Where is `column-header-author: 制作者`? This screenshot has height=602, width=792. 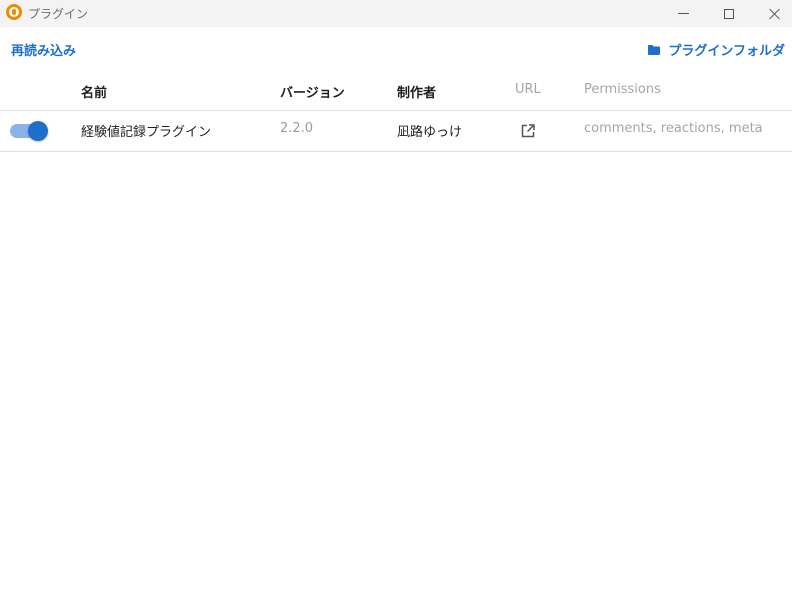
column-header-author: 制作者 is located at coordinates (417, 93).